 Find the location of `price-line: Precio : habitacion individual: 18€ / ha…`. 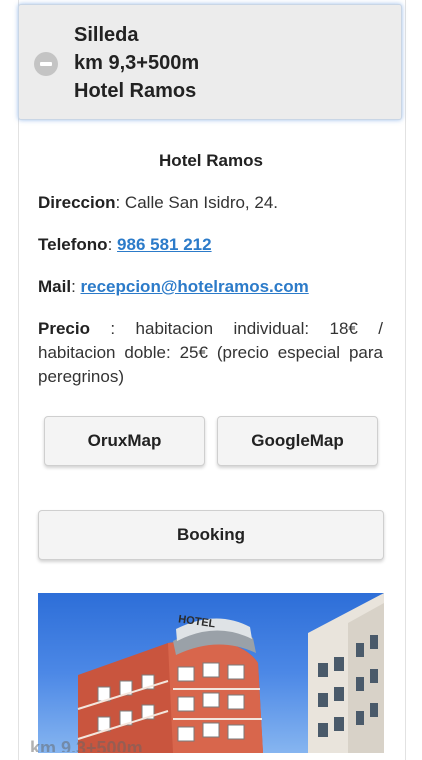

price-line: Precio : habitacion individual: 18€ / ha… is located at coordinates (210, 353).